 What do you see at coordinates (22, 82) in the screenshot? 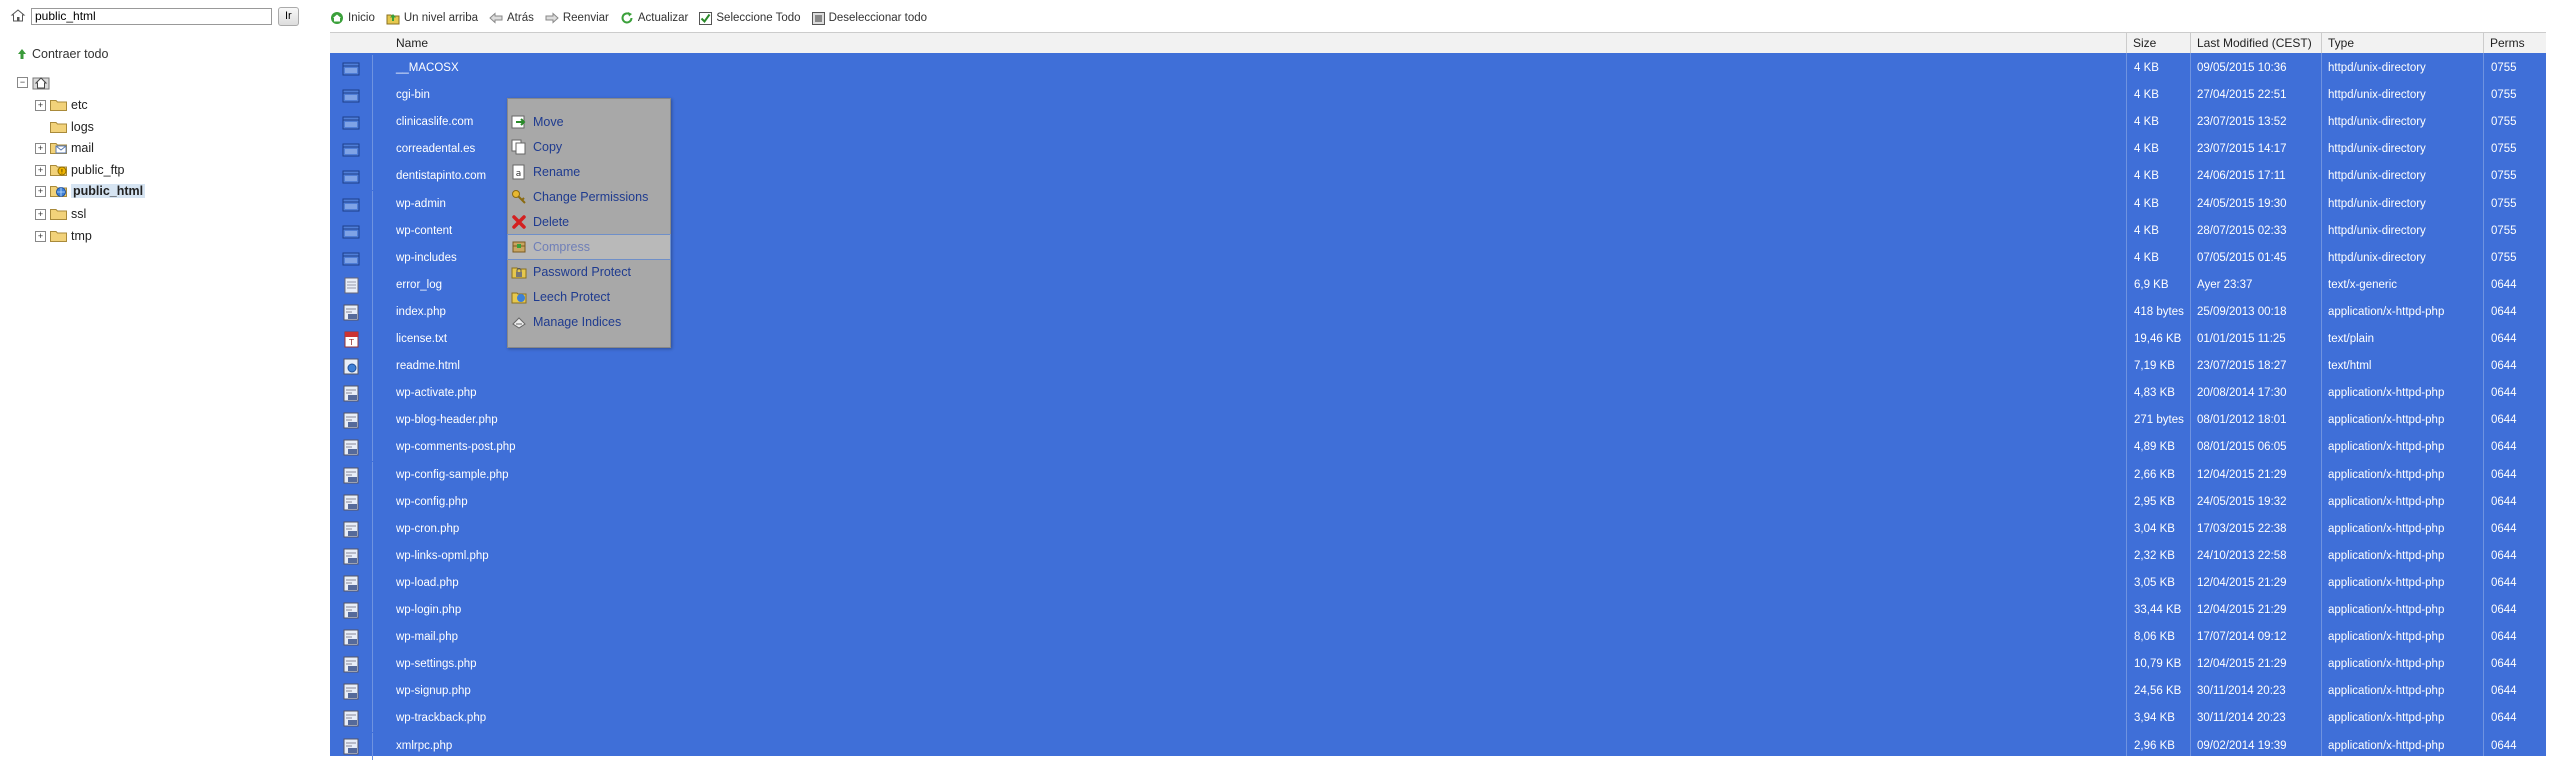
I see `collapse-toggle-icon: −` at bounding box center [22, 82].